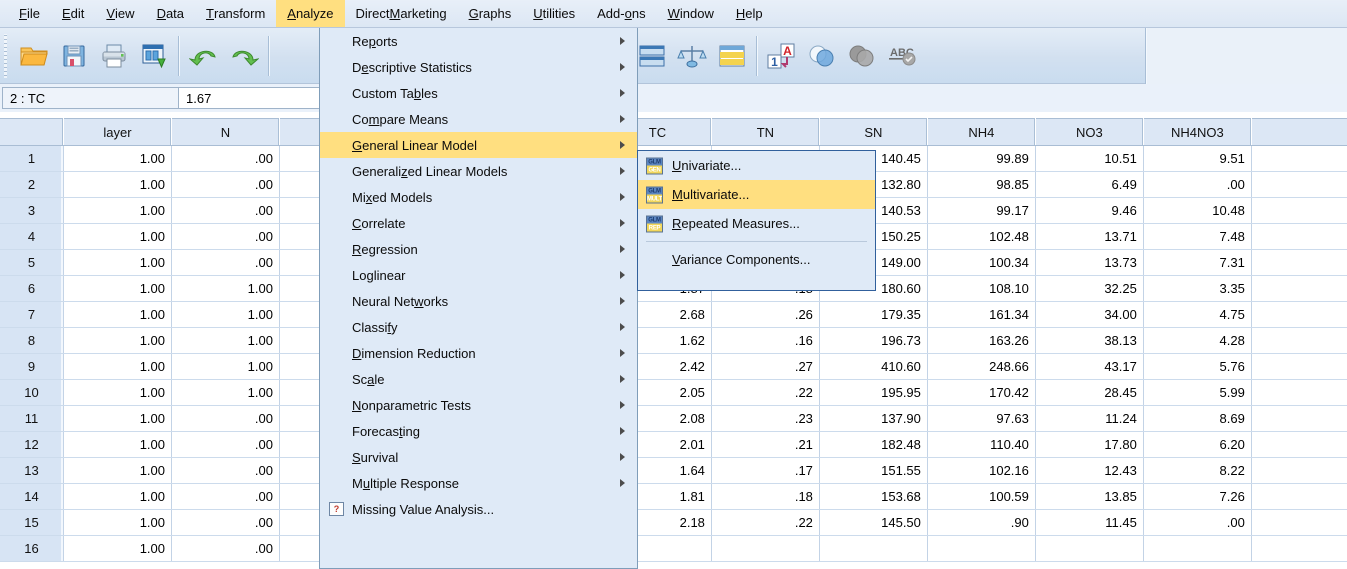 The width and height of the screenshot is (1347, 569). I want to click on row-header: 10, so click(32, 392).